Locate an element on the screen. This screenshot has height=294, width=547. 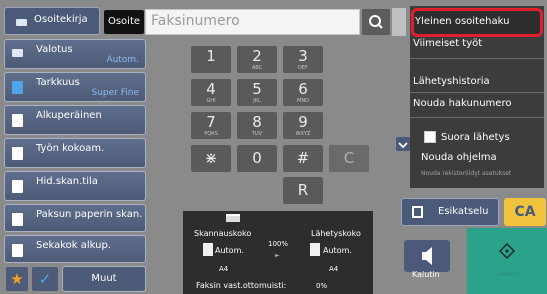
more-label: Muut is located at coordinates (104, 278).